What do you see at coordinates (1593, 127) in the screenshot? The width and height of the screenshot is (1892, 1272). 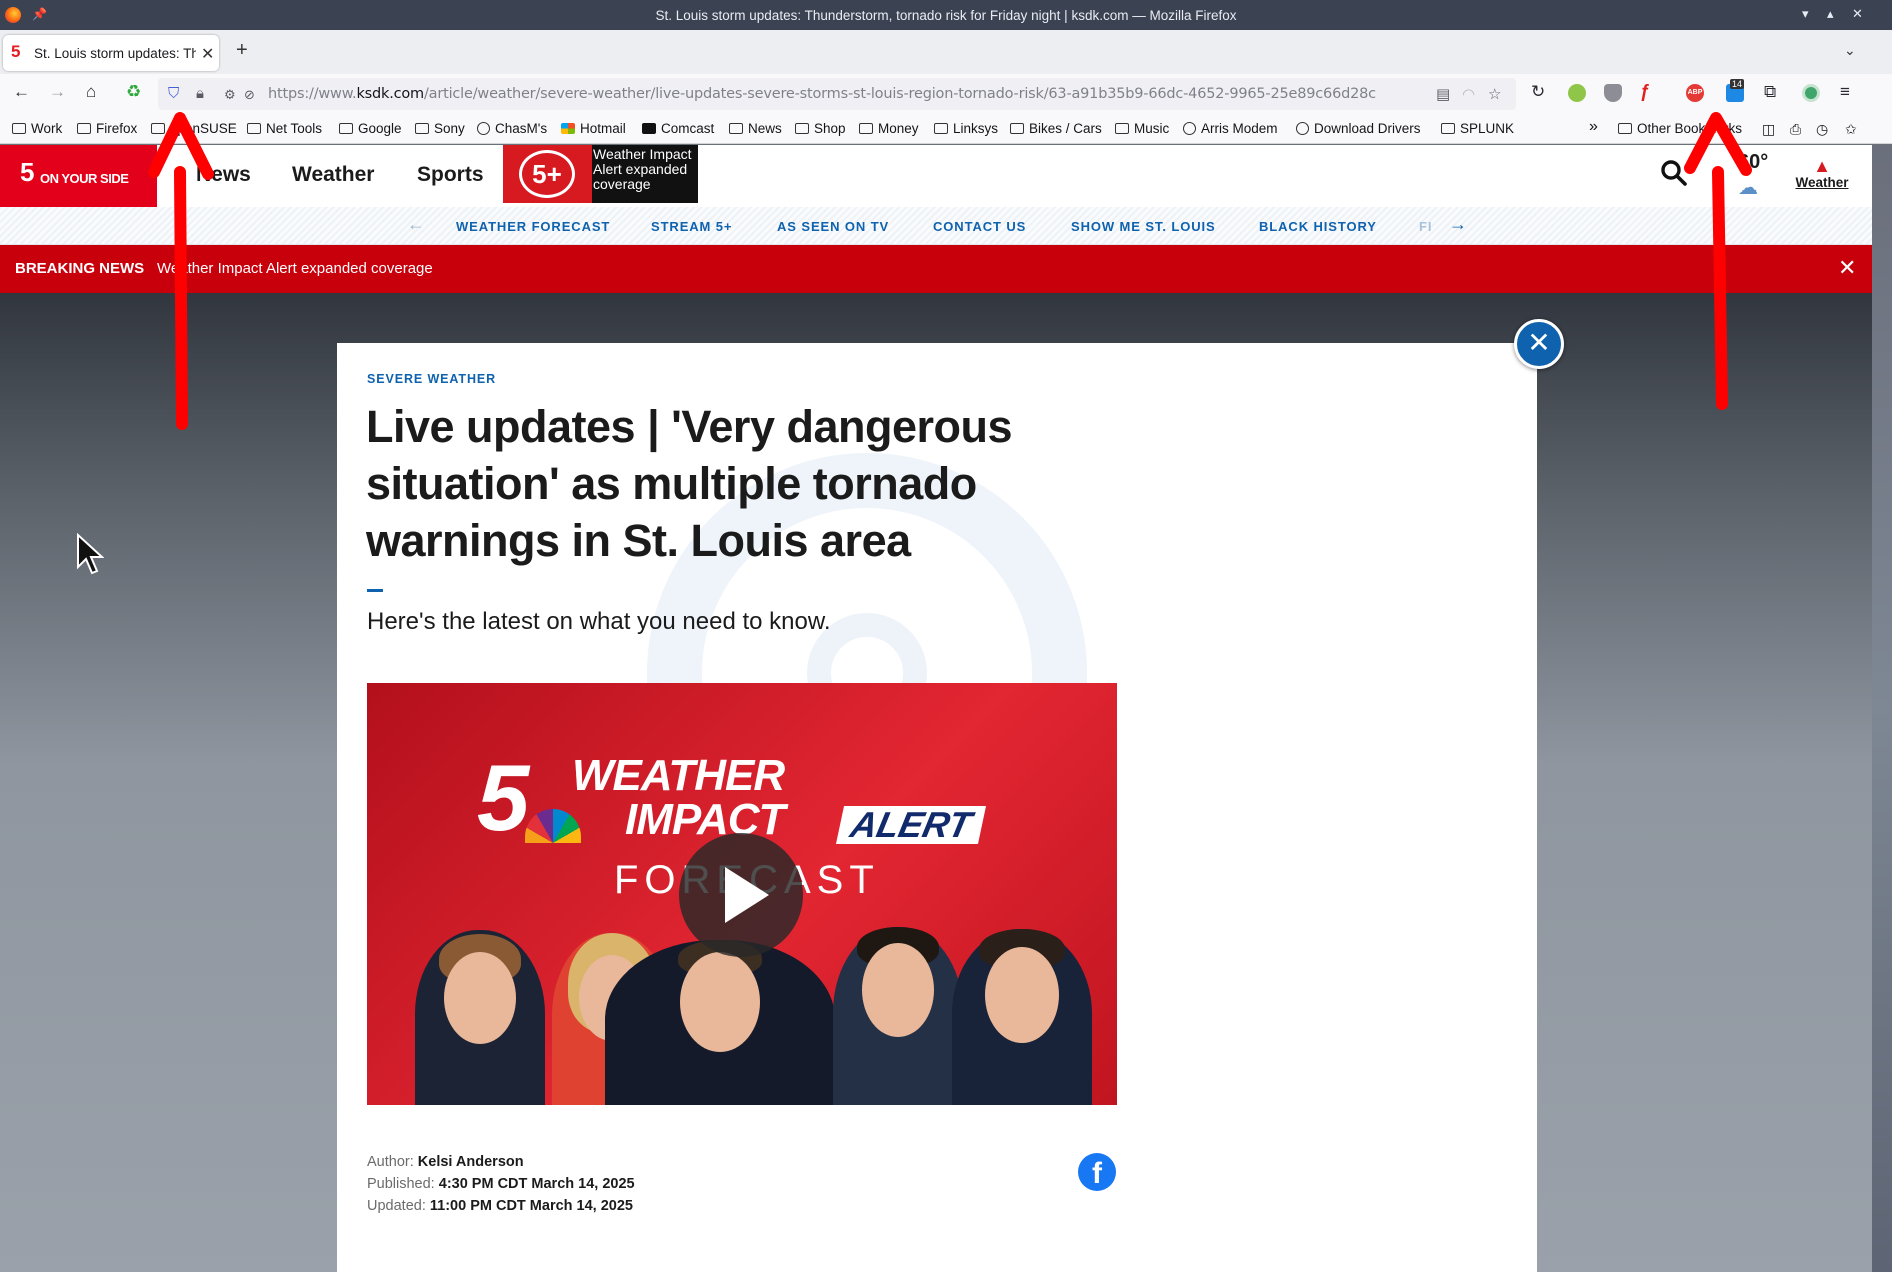 I see `more-bookmarks-chevron-icon: »` at bounding box center [1593, 127].